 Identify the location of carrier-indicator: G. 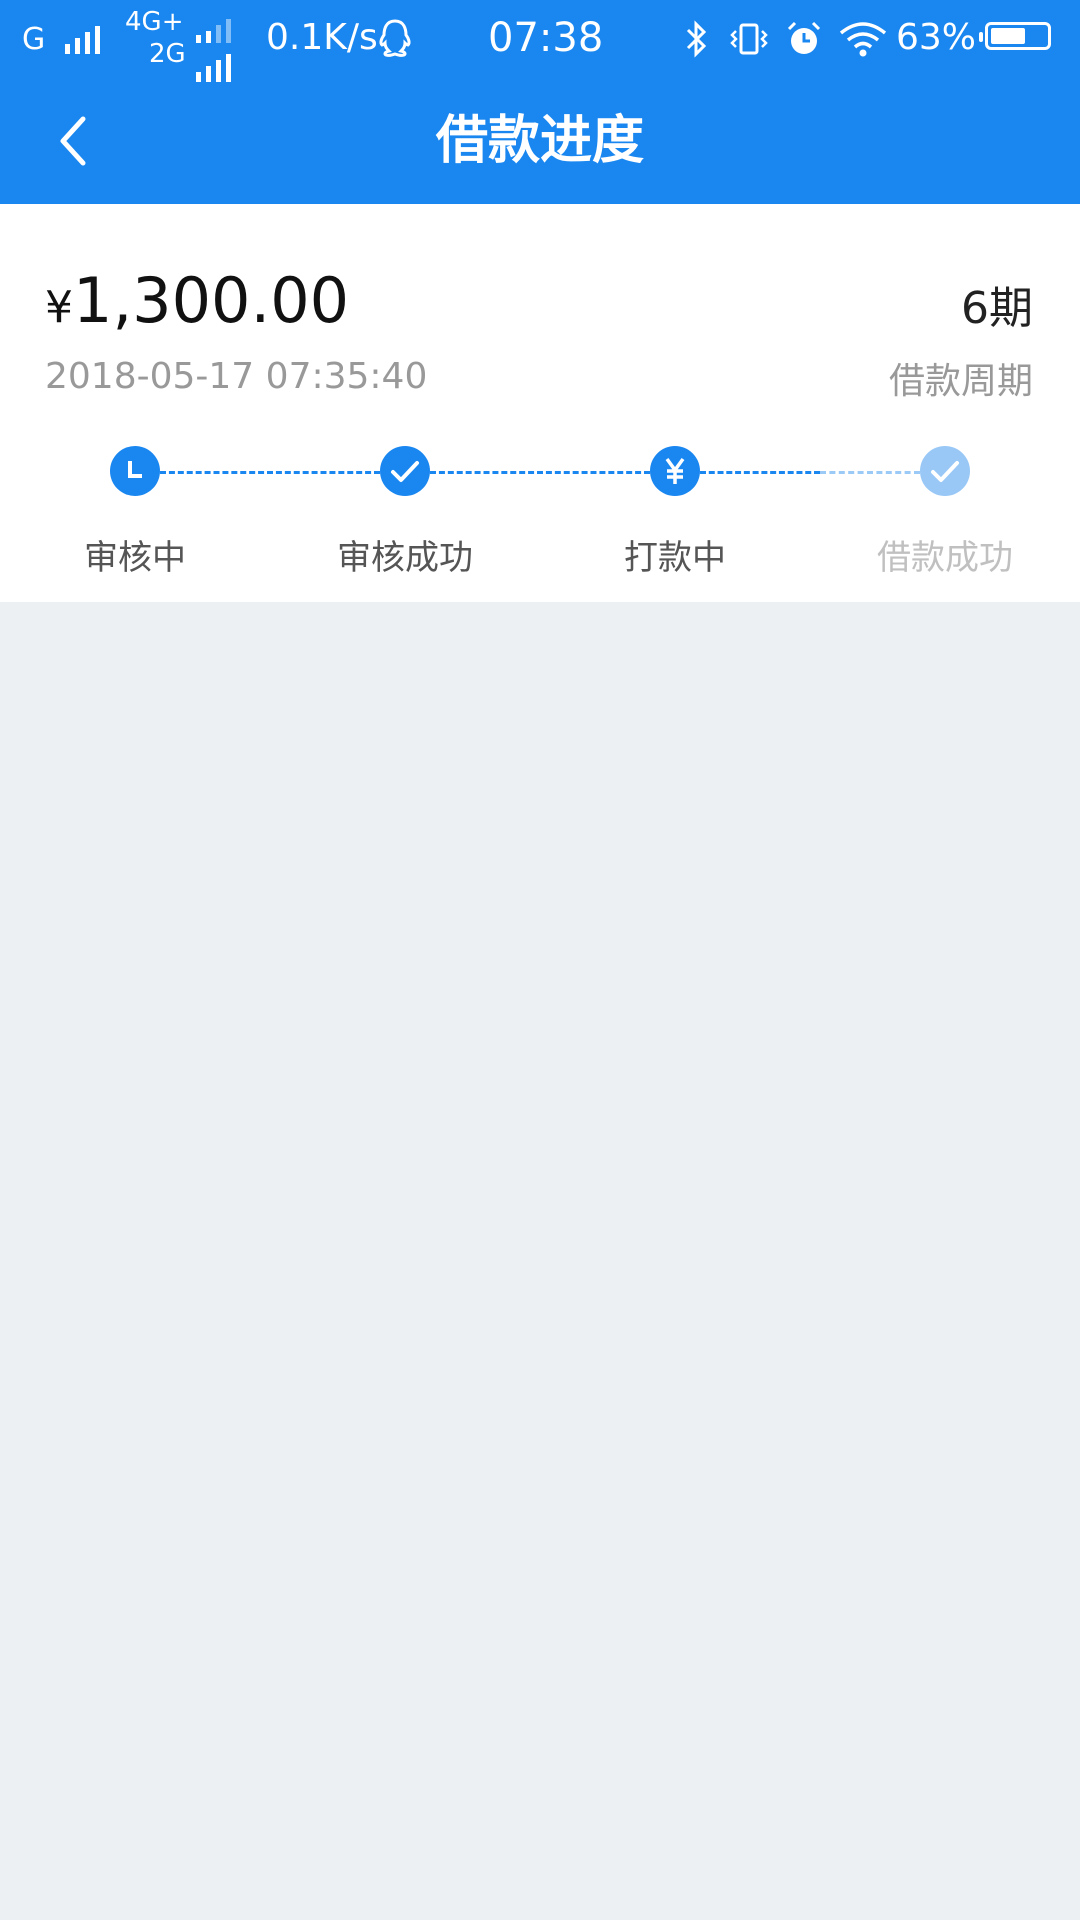
(61, 39).